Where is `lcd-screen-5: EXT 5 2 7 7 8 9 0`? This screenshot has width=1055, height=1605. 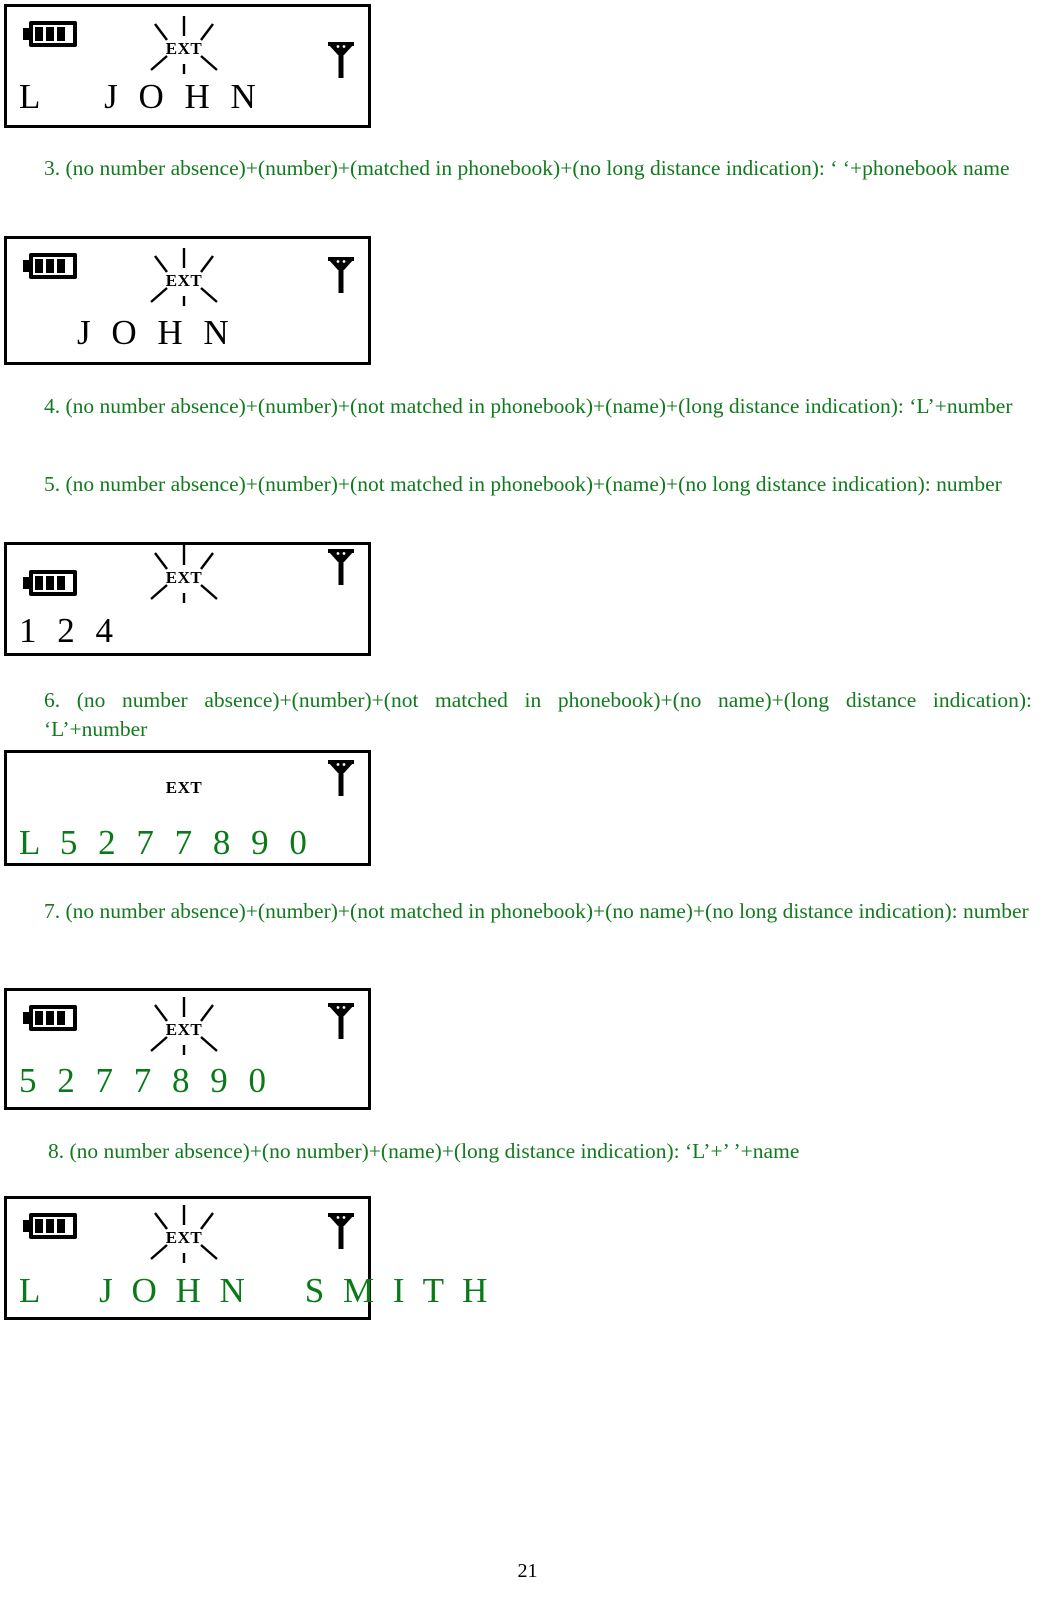
lcd-screen-5: EXT 5 2 7 7 8 9 0 is located at coordinates (187, 1049).